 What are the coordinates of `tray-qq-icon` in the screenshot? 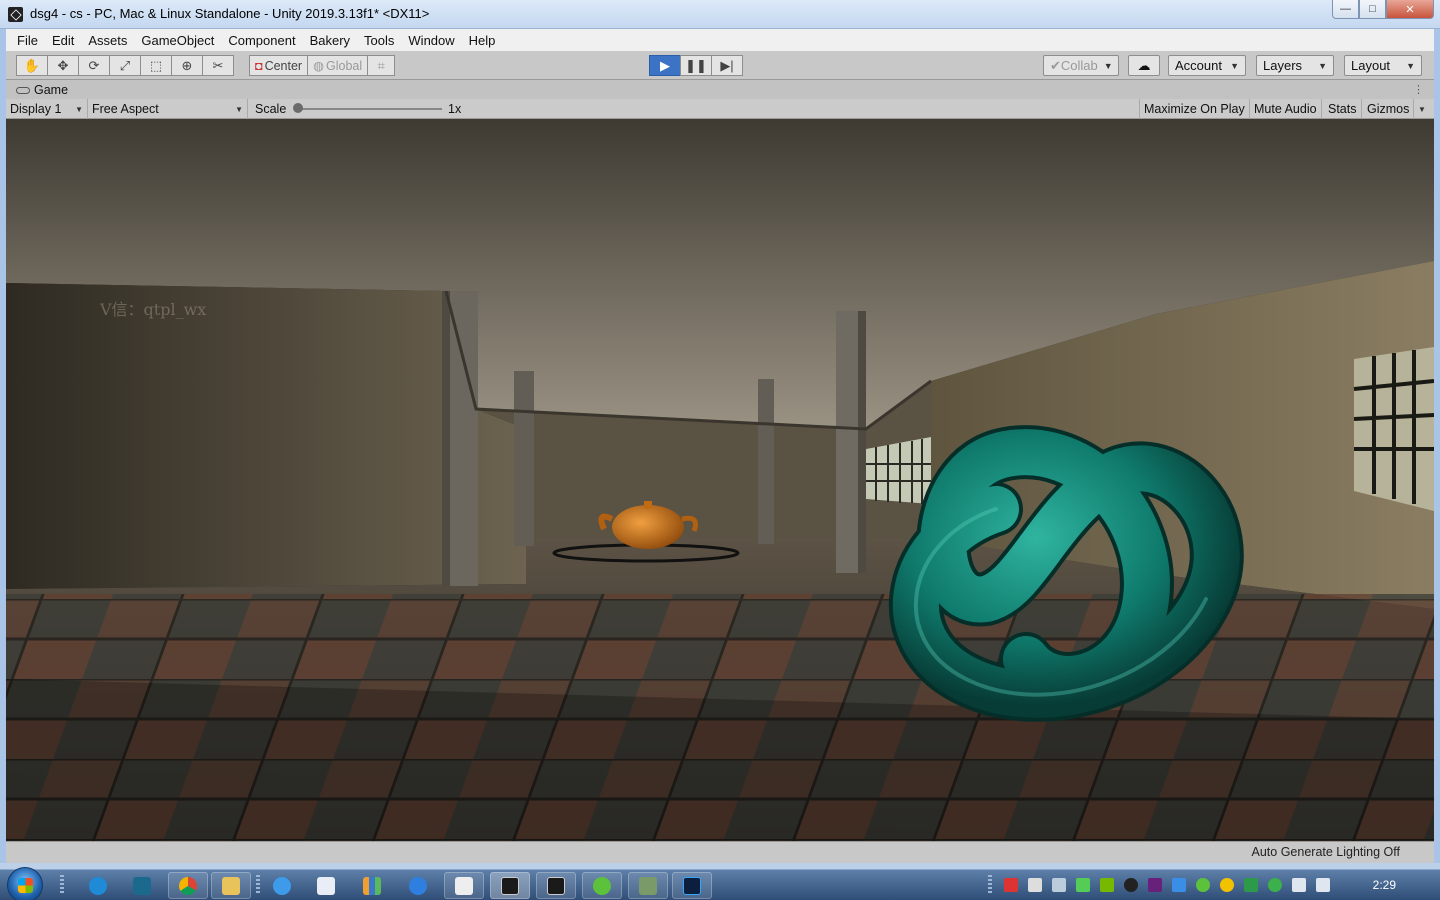 It's located at (1131, 885).